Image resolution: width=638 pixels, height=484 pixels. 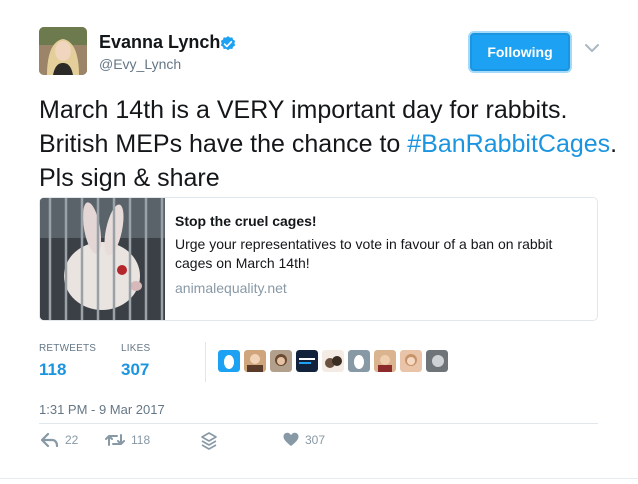 I want to click on reply-button: 22, so click(x=59, y=440).